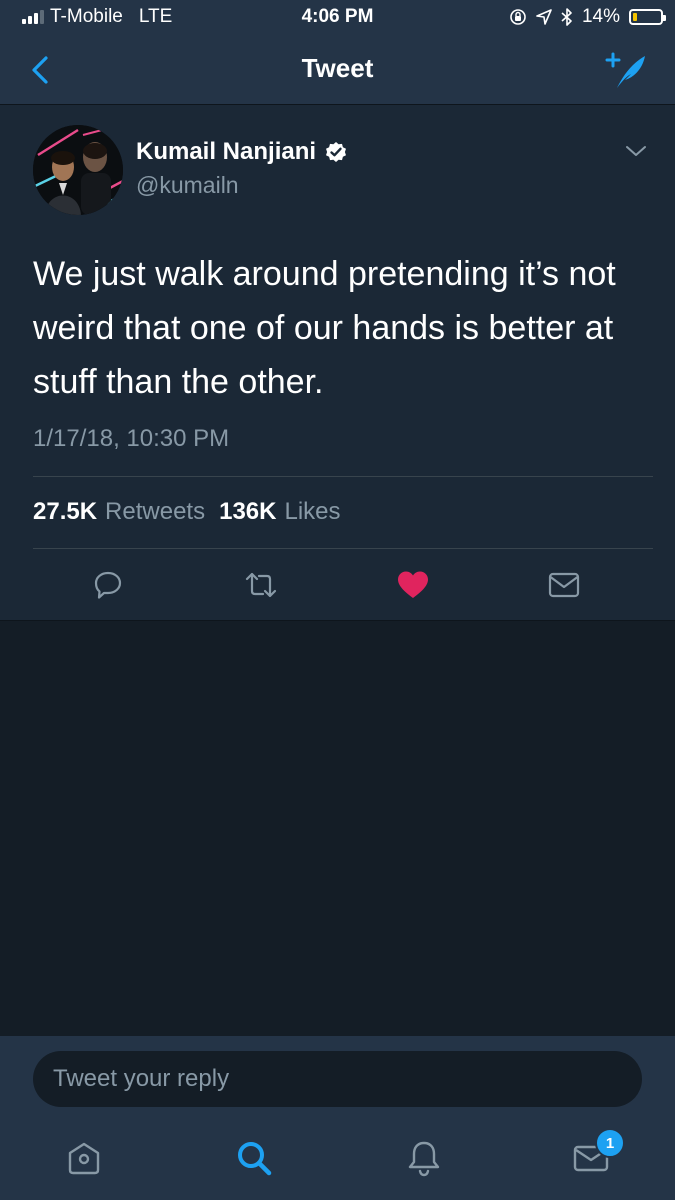 Image resolution: width=675 pixels, height=1200 pixels. I want to click on reply-button, so click(108, 585).